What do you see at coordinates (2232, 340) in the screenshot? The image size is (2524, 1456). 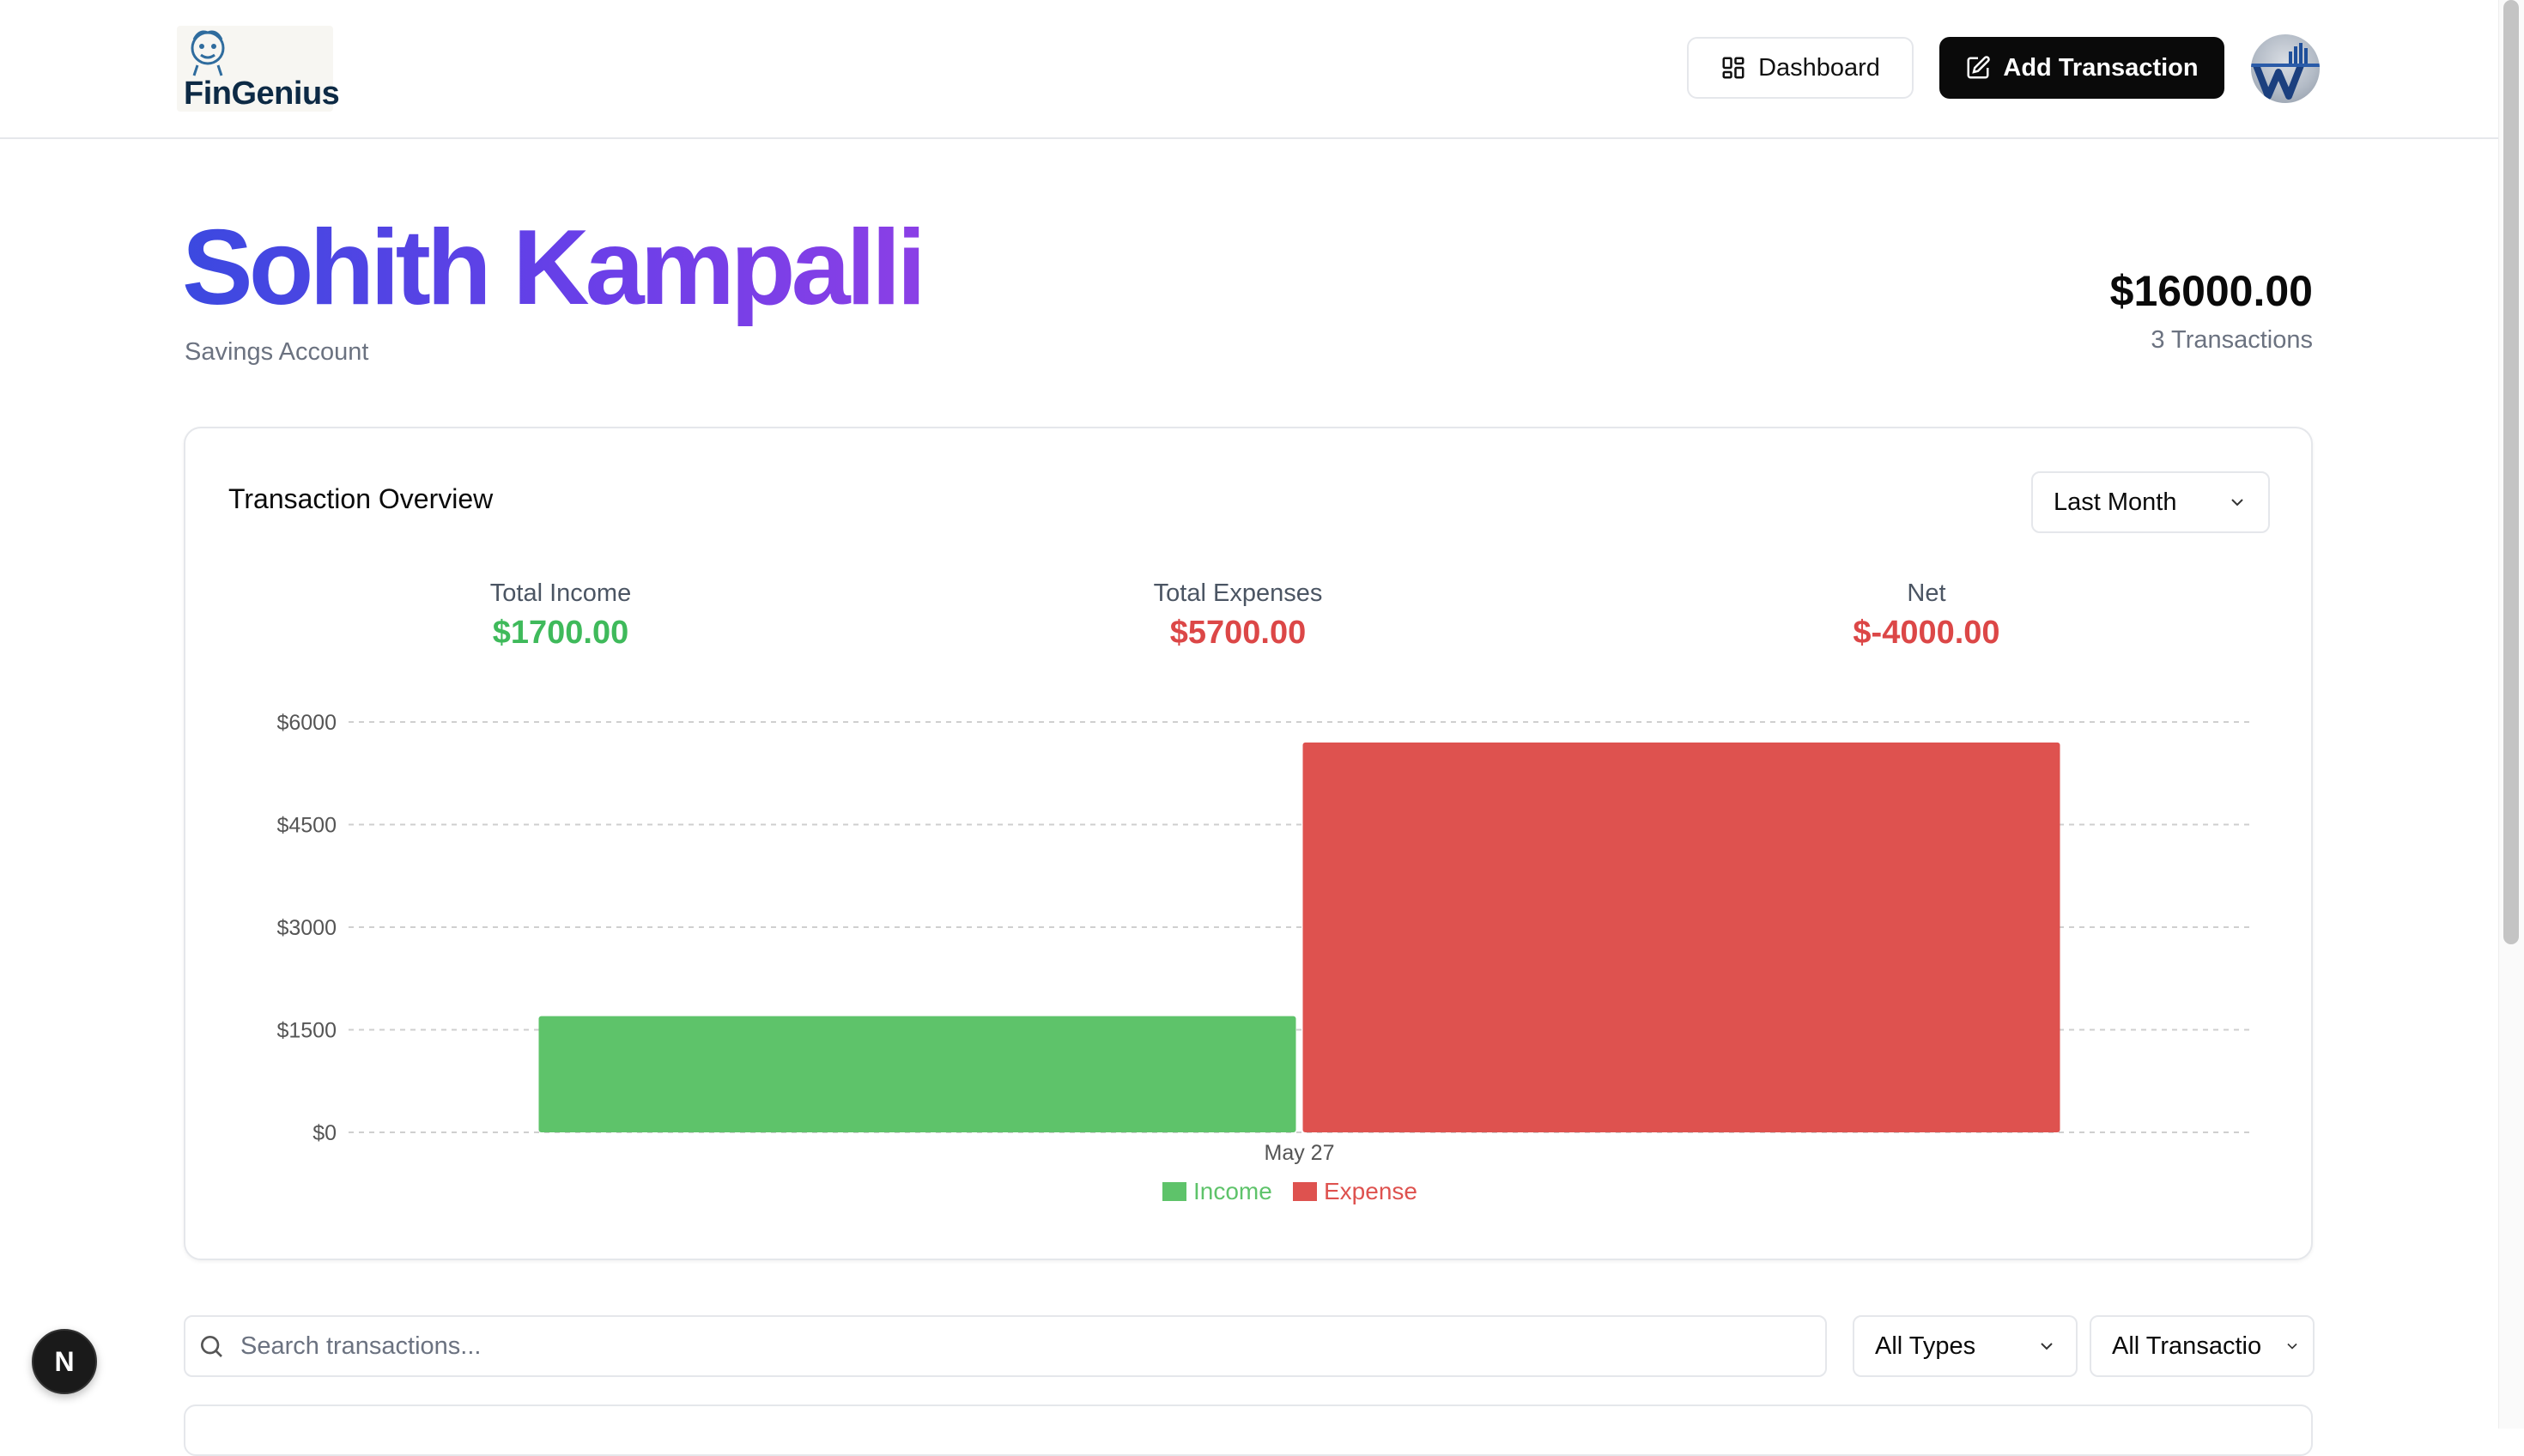 I see `transaction-count: 3 Transactions` at bounding box center [2232, 340].